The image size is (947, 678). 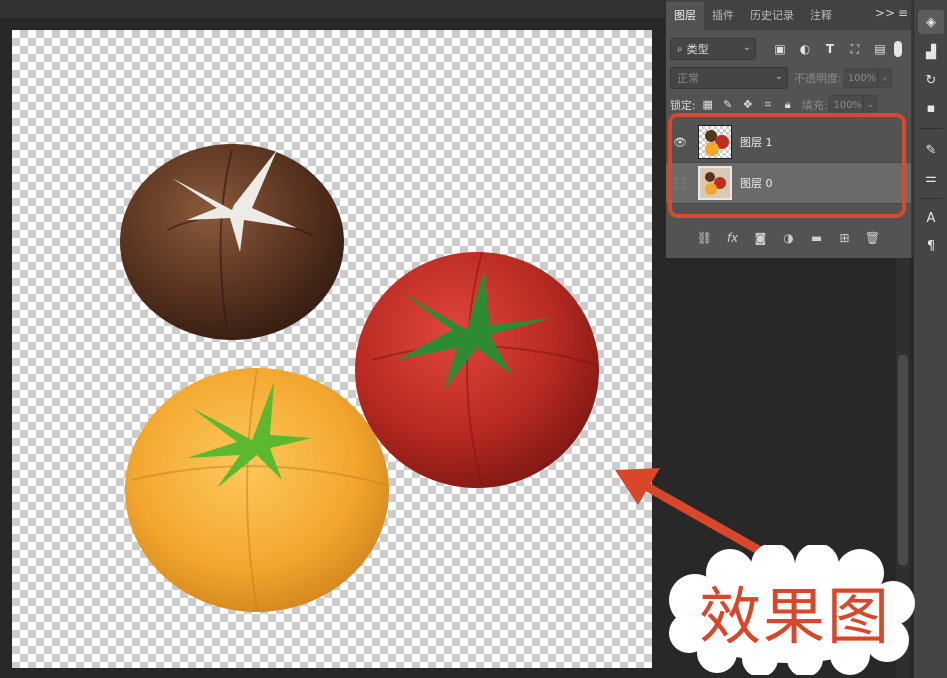 What do you see at coordinates (930, 339) in the screenshot?
I see `right-tool-strip: ◈ ▟ ↻ ▪ ✎ ⚌ A ¶` at bounding box center [930, 339].